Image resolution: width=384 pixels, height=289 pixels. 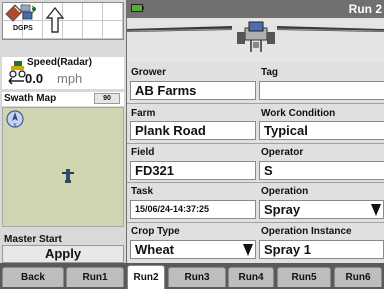 I want to click on master-start-label: Master Start, so click(x=33, y=239).